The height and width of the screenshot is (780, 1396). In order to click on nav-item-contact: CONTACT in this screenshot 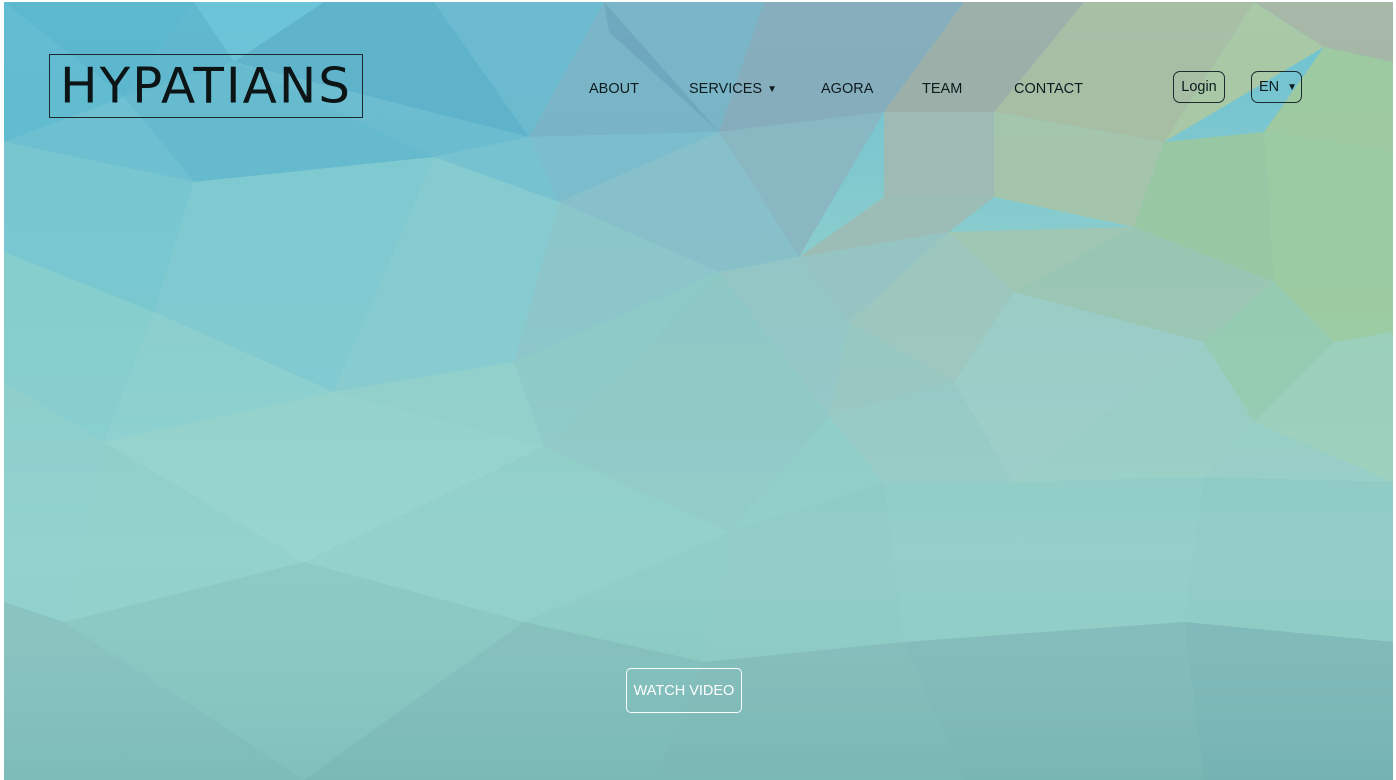, I will do `click(1048, 89)`.